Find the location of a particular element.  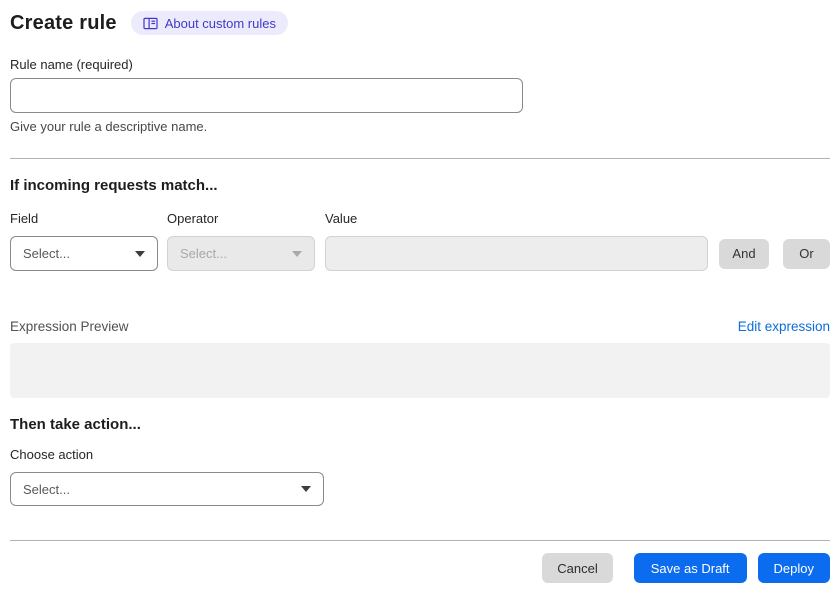

match-controls-row: Select... Select... And Or is located at coordinates (420, 253).